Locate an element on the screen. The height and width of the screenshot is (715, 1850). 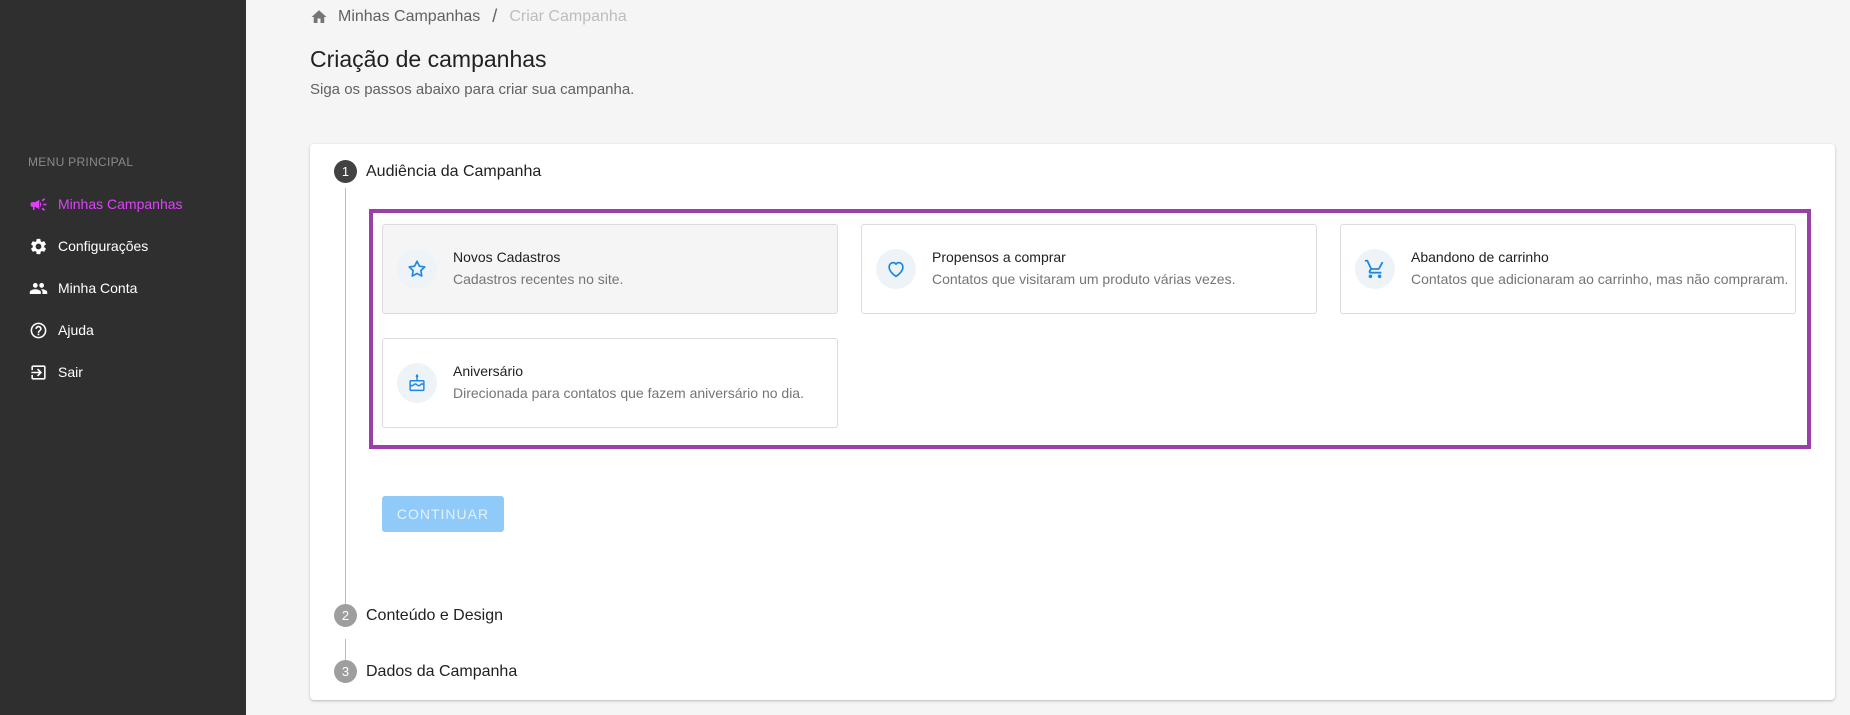
option-title: Aniversário is located at coordinates (488, 371).